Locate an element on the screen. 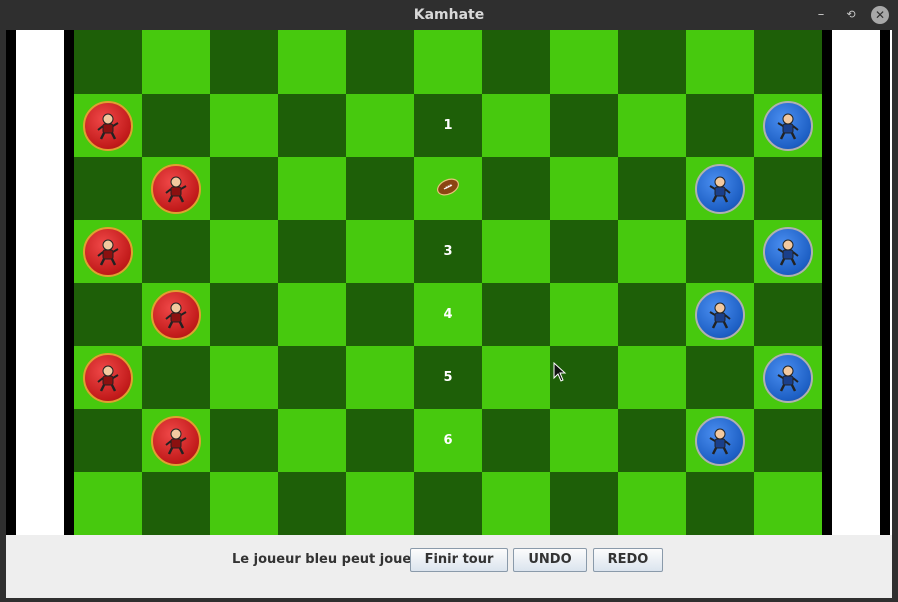 The image size is (898, 602). board-cell: 5 is located at coordinates (448, 377).